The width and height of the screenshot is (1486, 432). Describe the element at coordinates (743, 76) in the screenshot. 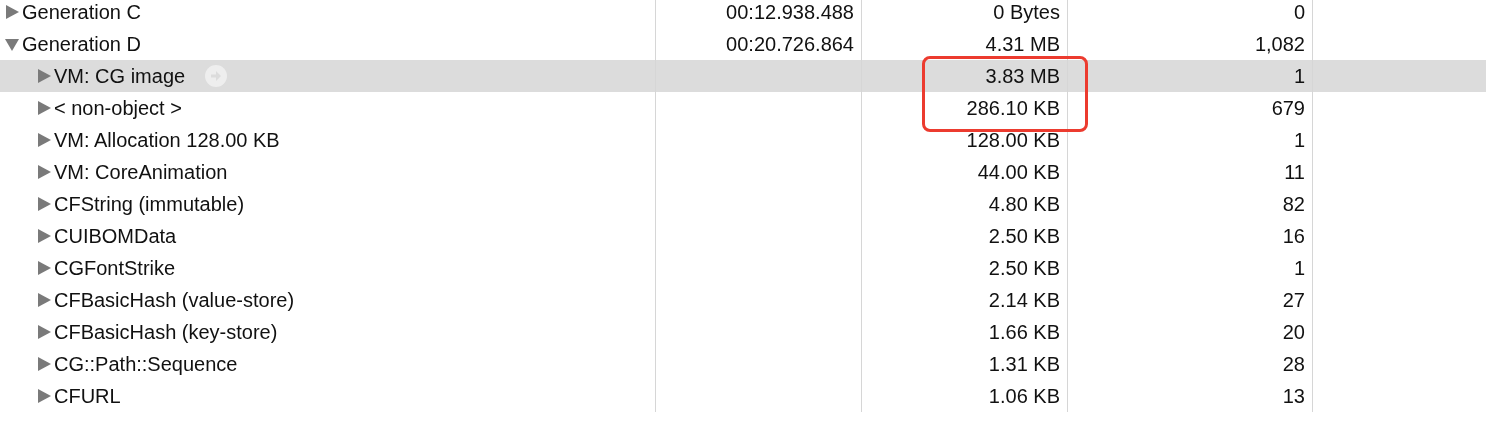

I see `table-row: VM: CG image 3.83 MB 1` at that location.